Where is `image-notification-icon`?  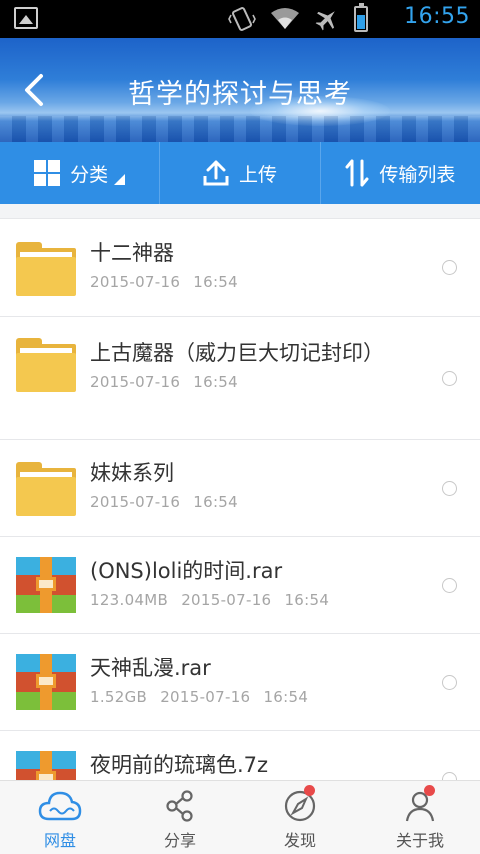 image-notification-icon is located at coordinates (26, 18).